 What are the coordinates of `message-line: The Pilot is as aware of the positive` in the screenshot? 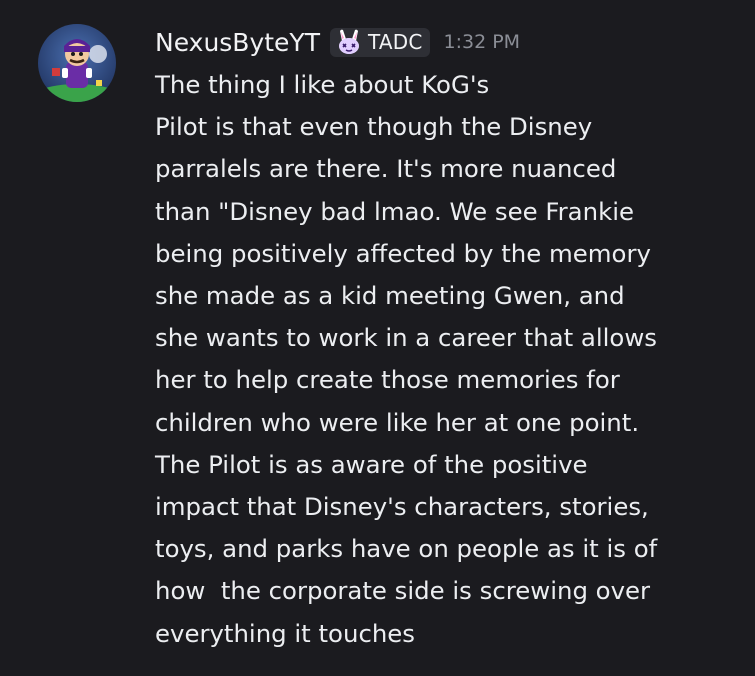 It's located at (371, 464).